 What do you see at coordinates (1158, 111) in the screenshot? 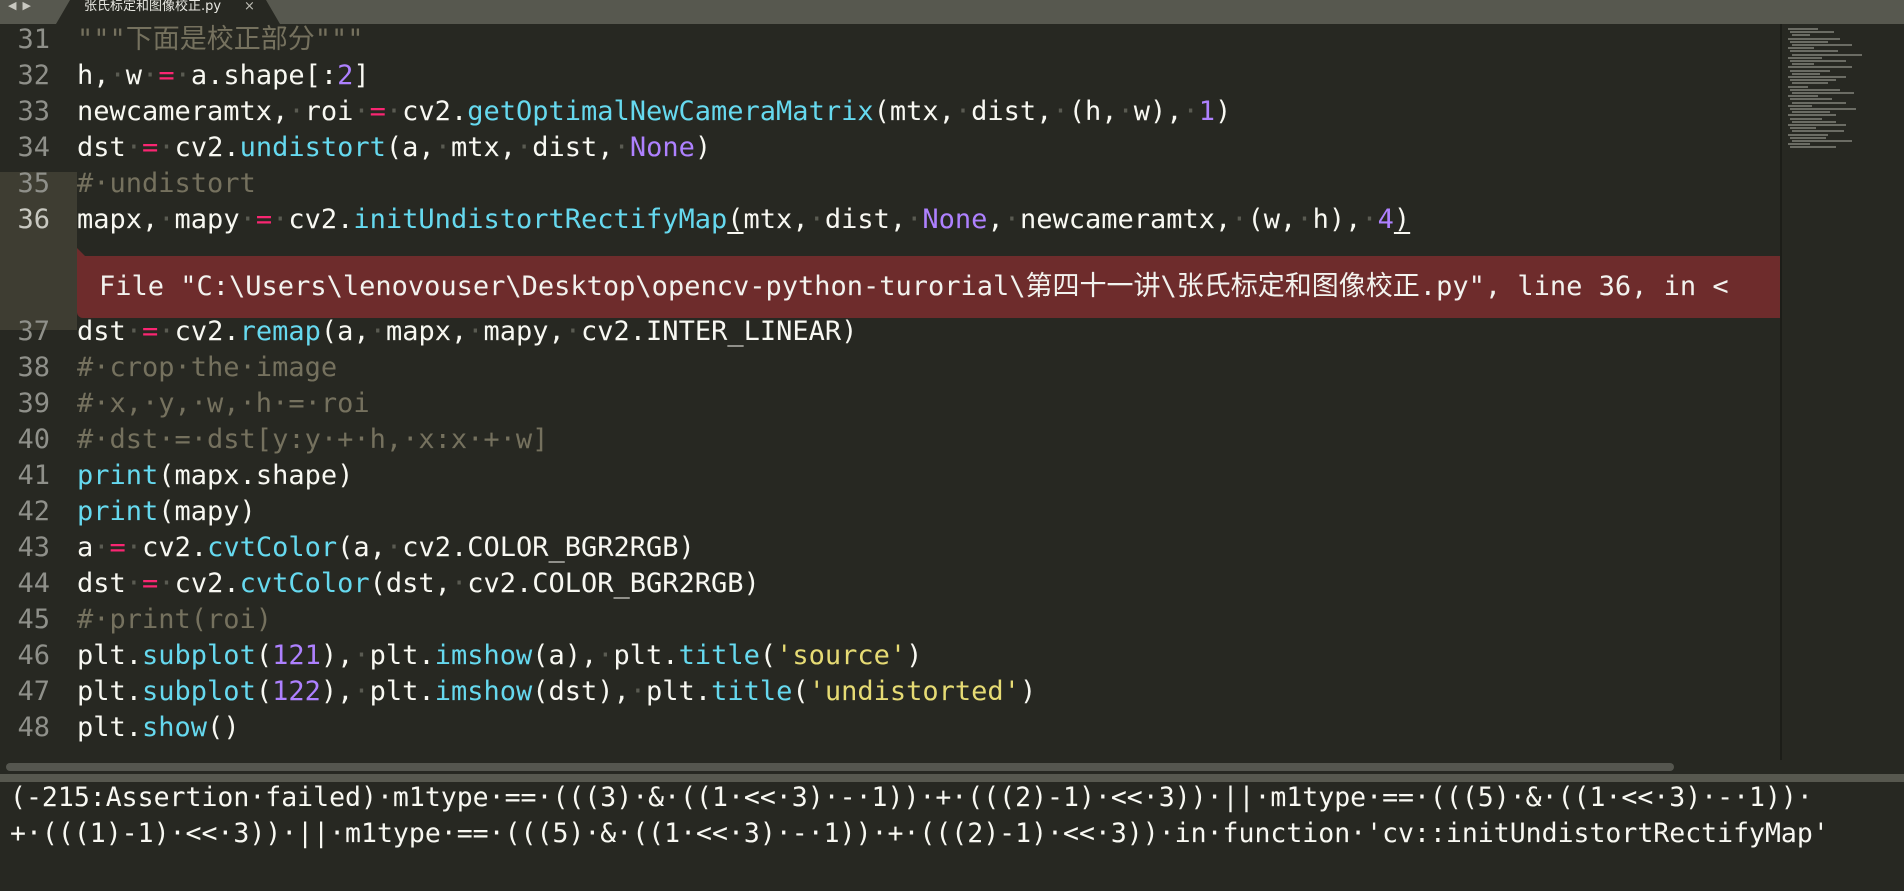
I see `code-token: w),` at bounding box center [1158, 111].